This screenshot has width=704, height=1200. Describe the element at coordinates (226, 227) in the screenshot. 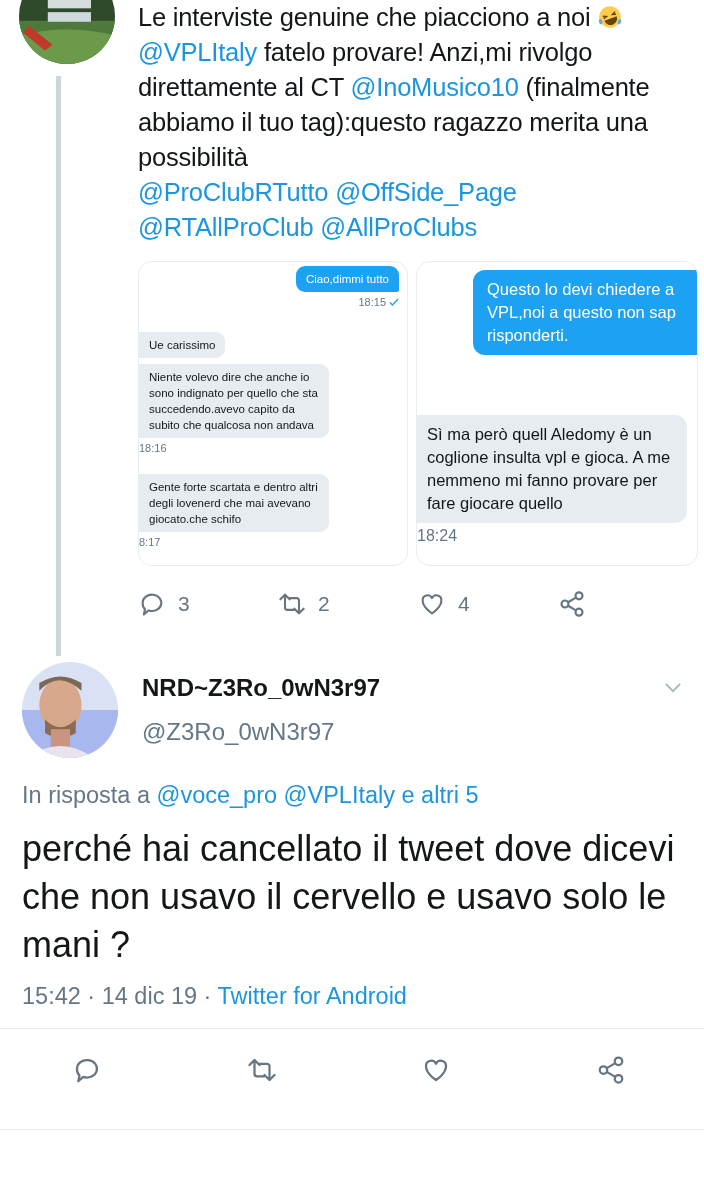

I see `mention-link: @RTAllProClub` at that location.